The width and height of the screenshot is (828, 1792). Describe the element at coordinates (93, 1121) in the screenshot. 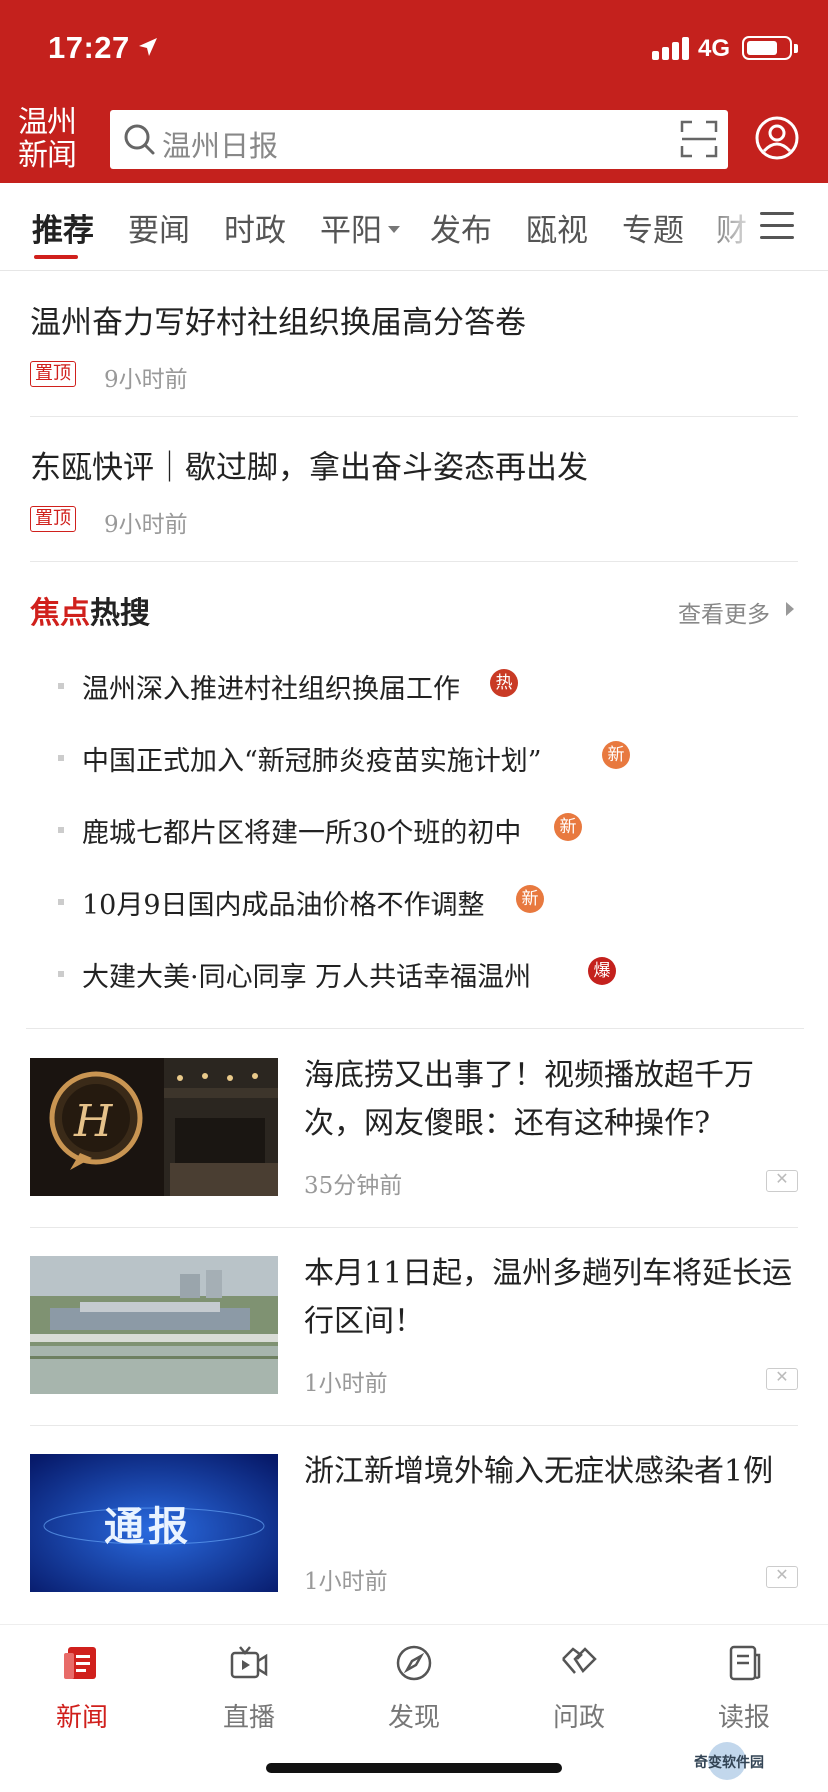

I see `svg-text: H` at that location.